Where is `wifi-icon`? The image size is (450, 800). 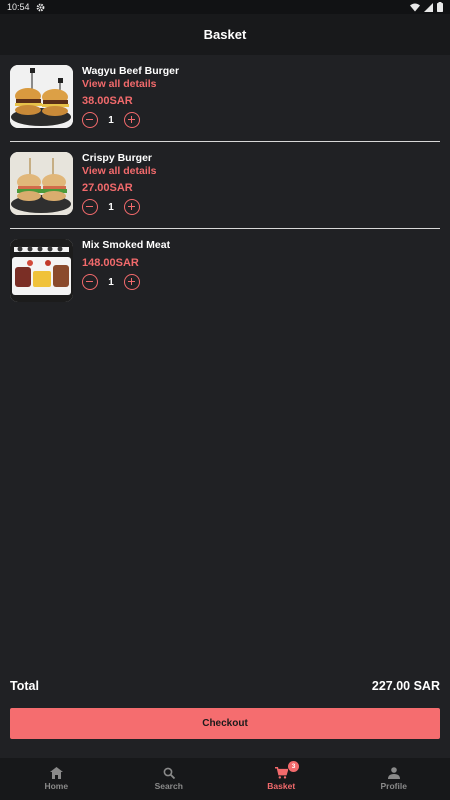
wifi-icon is located at coordinates (415, 7).